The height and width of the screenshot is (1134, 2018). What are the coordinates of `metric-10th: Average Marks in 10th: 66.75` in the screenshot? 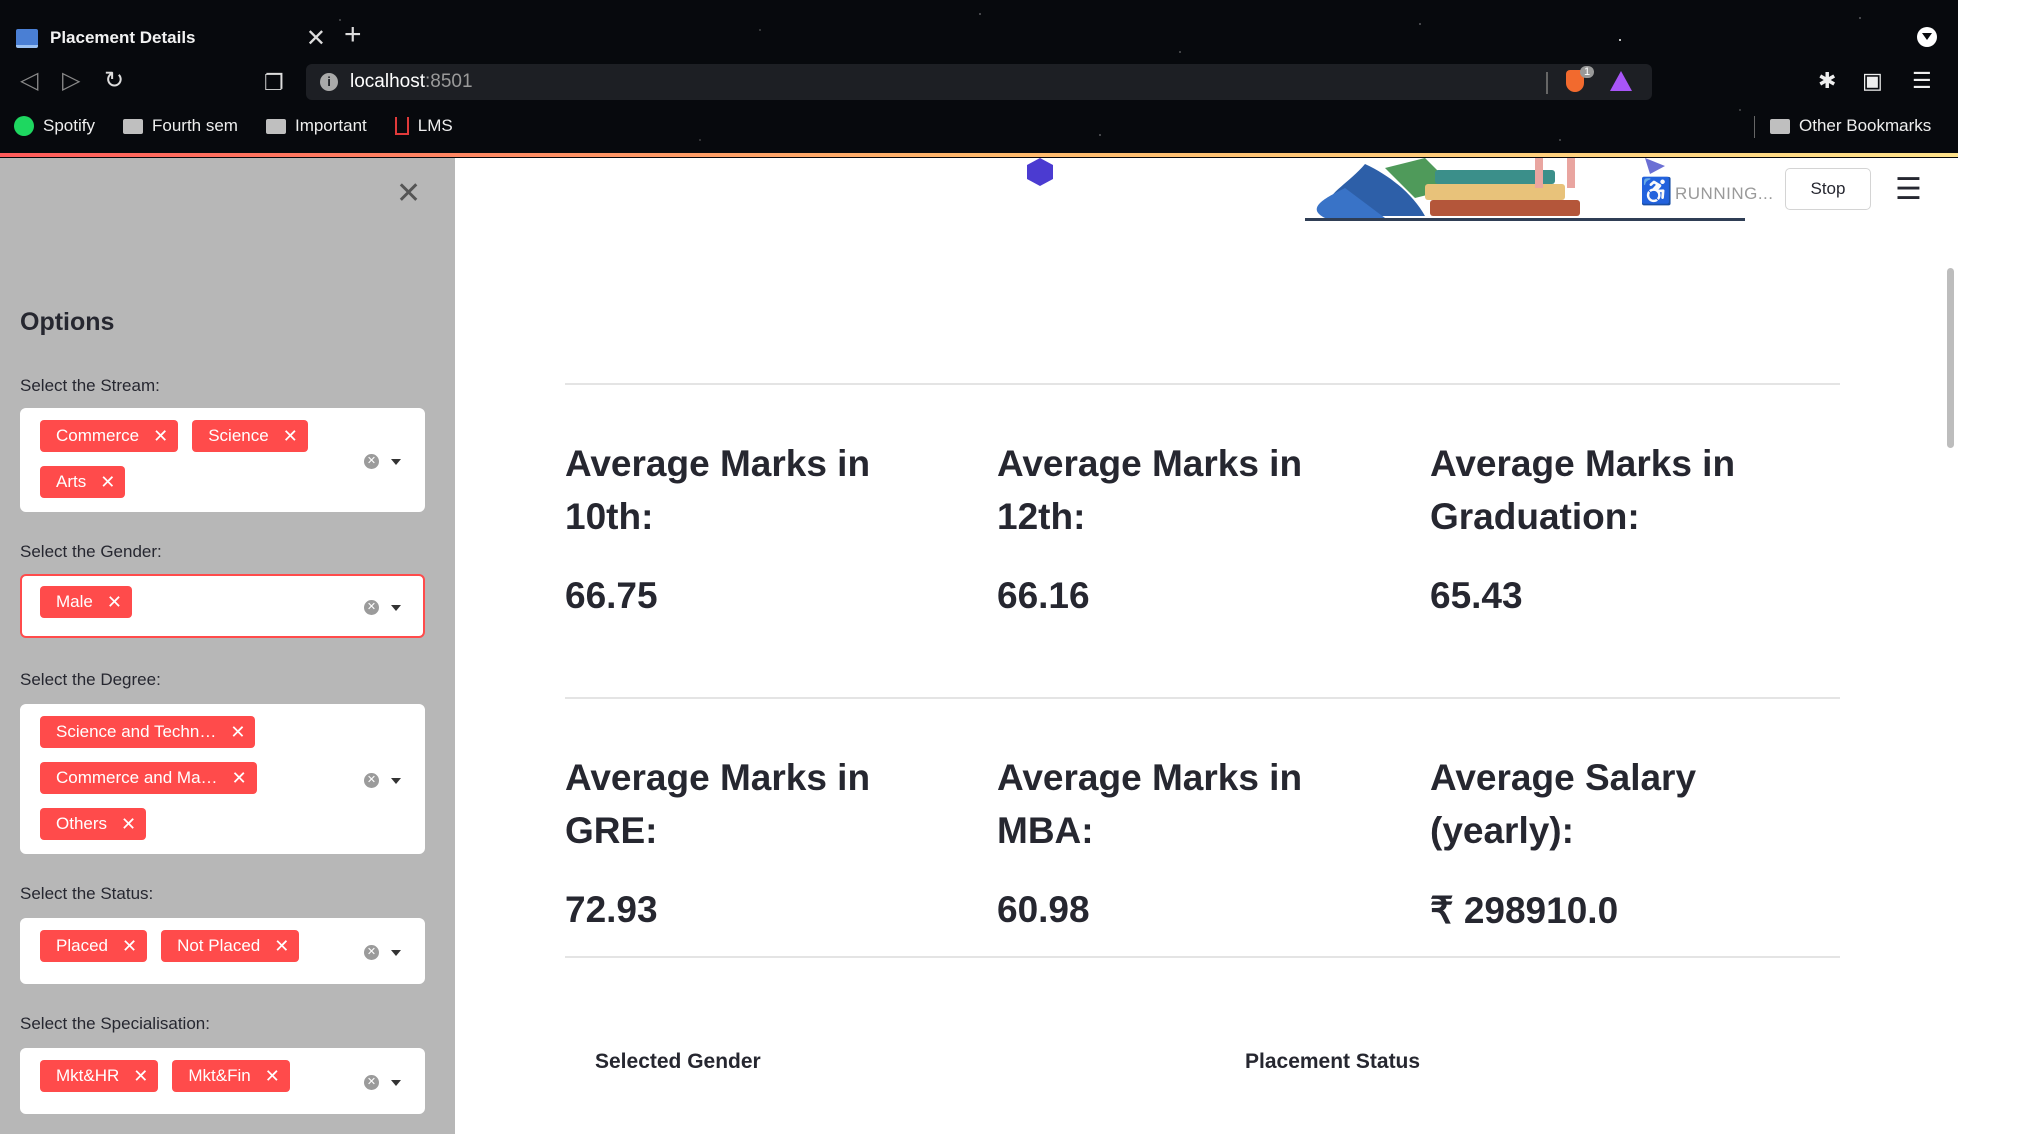 It's located at (765, 527).